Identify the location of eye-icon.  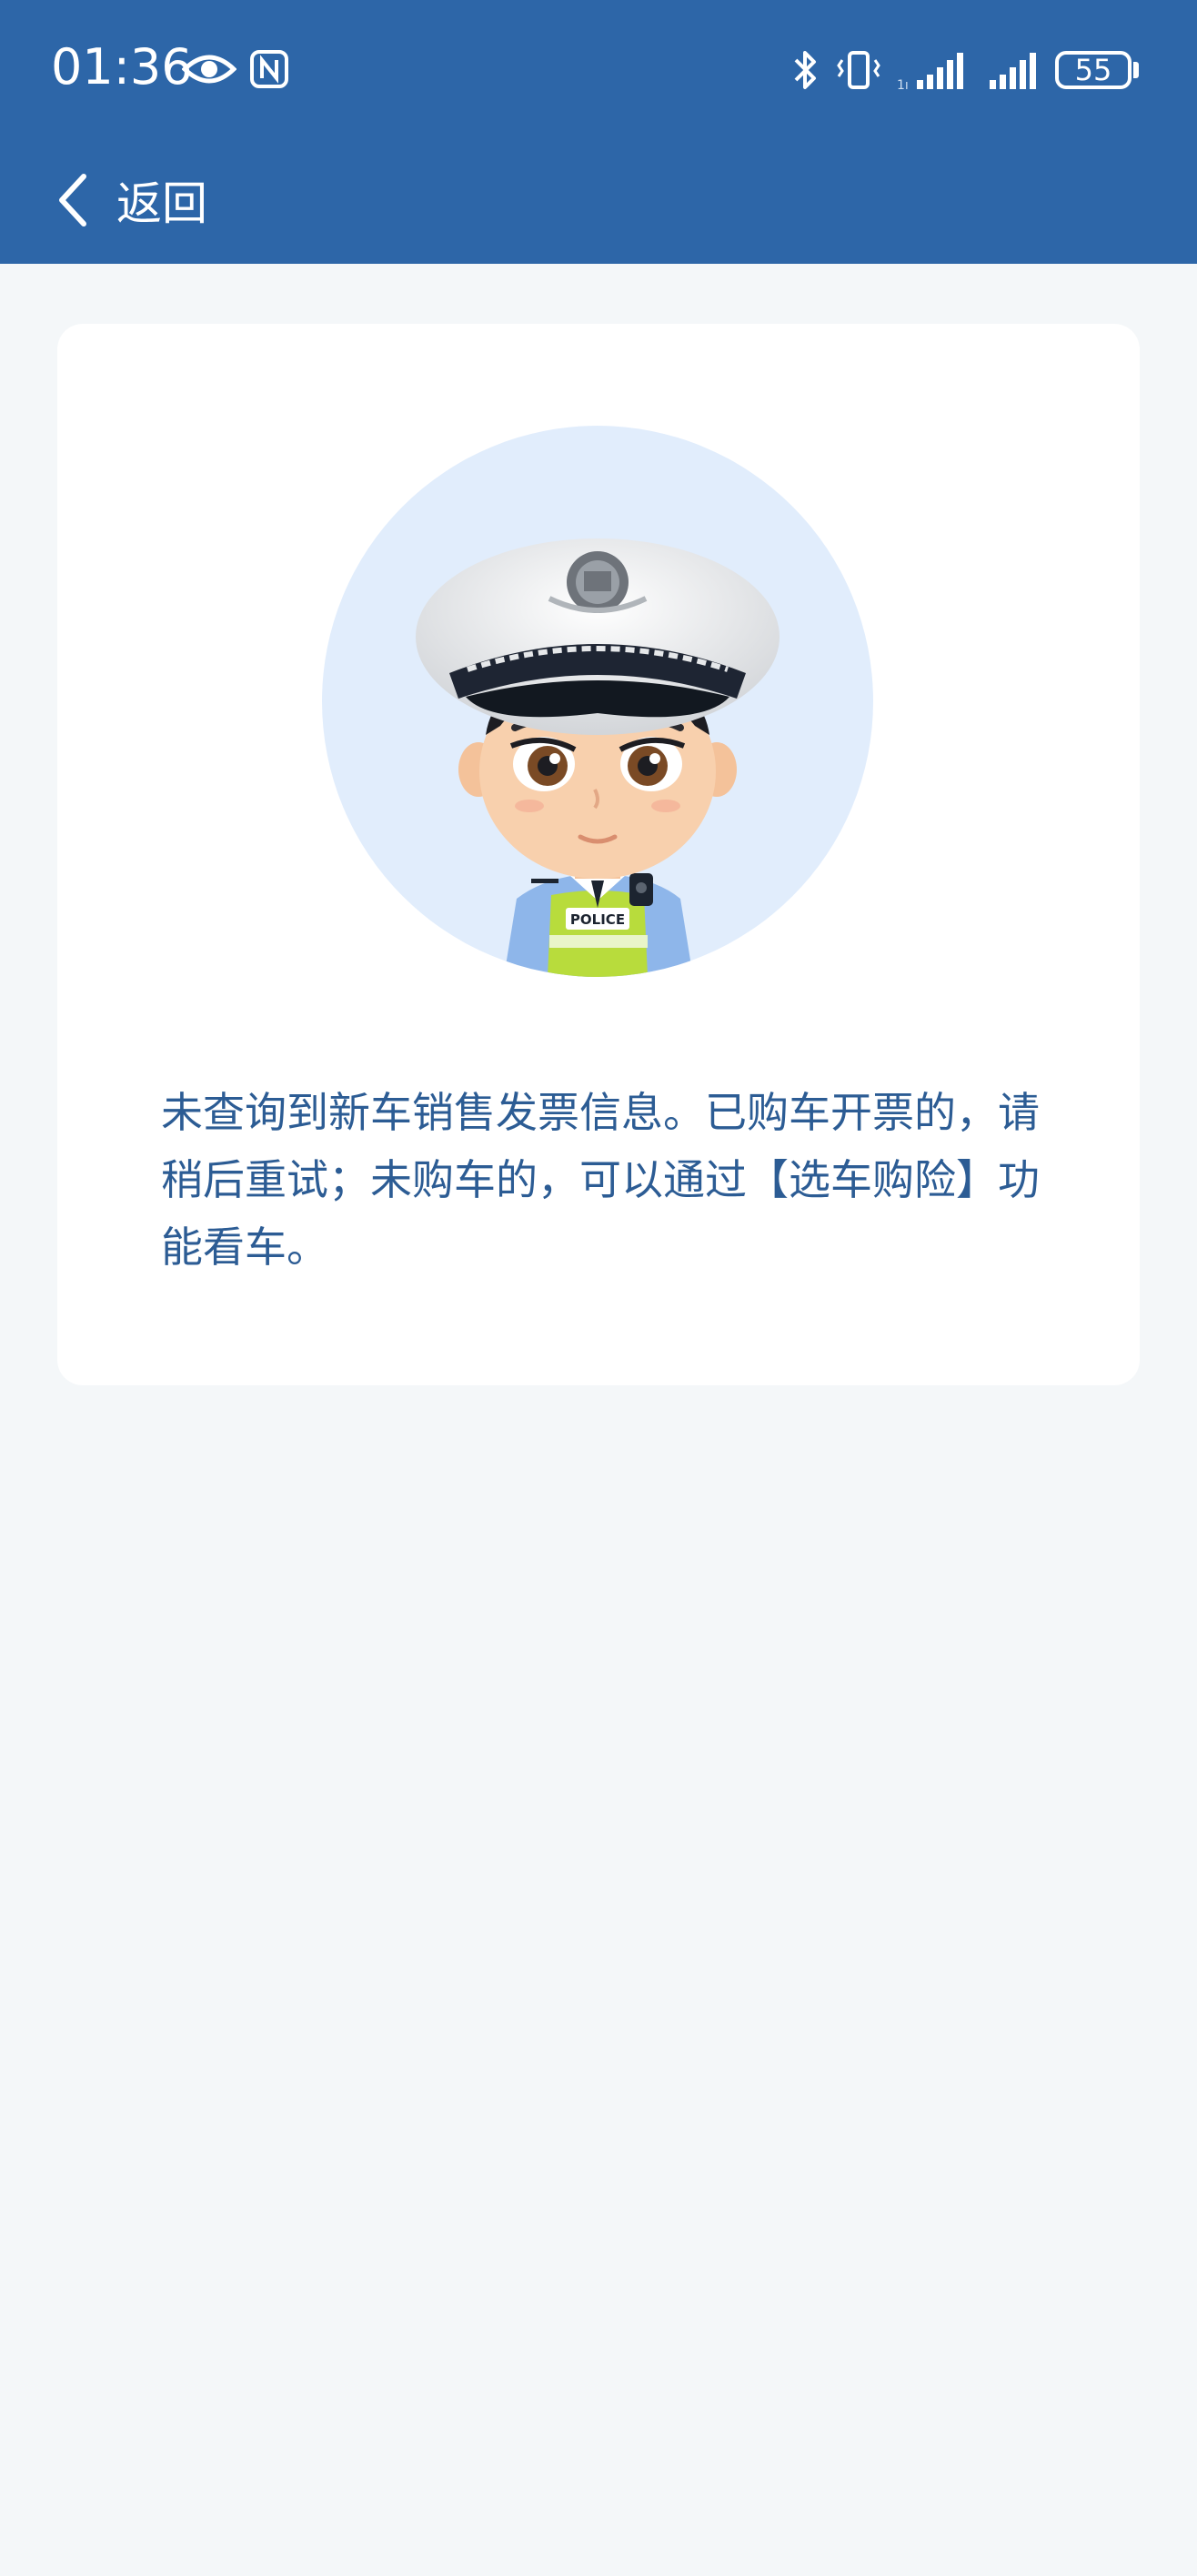
(209, 69).